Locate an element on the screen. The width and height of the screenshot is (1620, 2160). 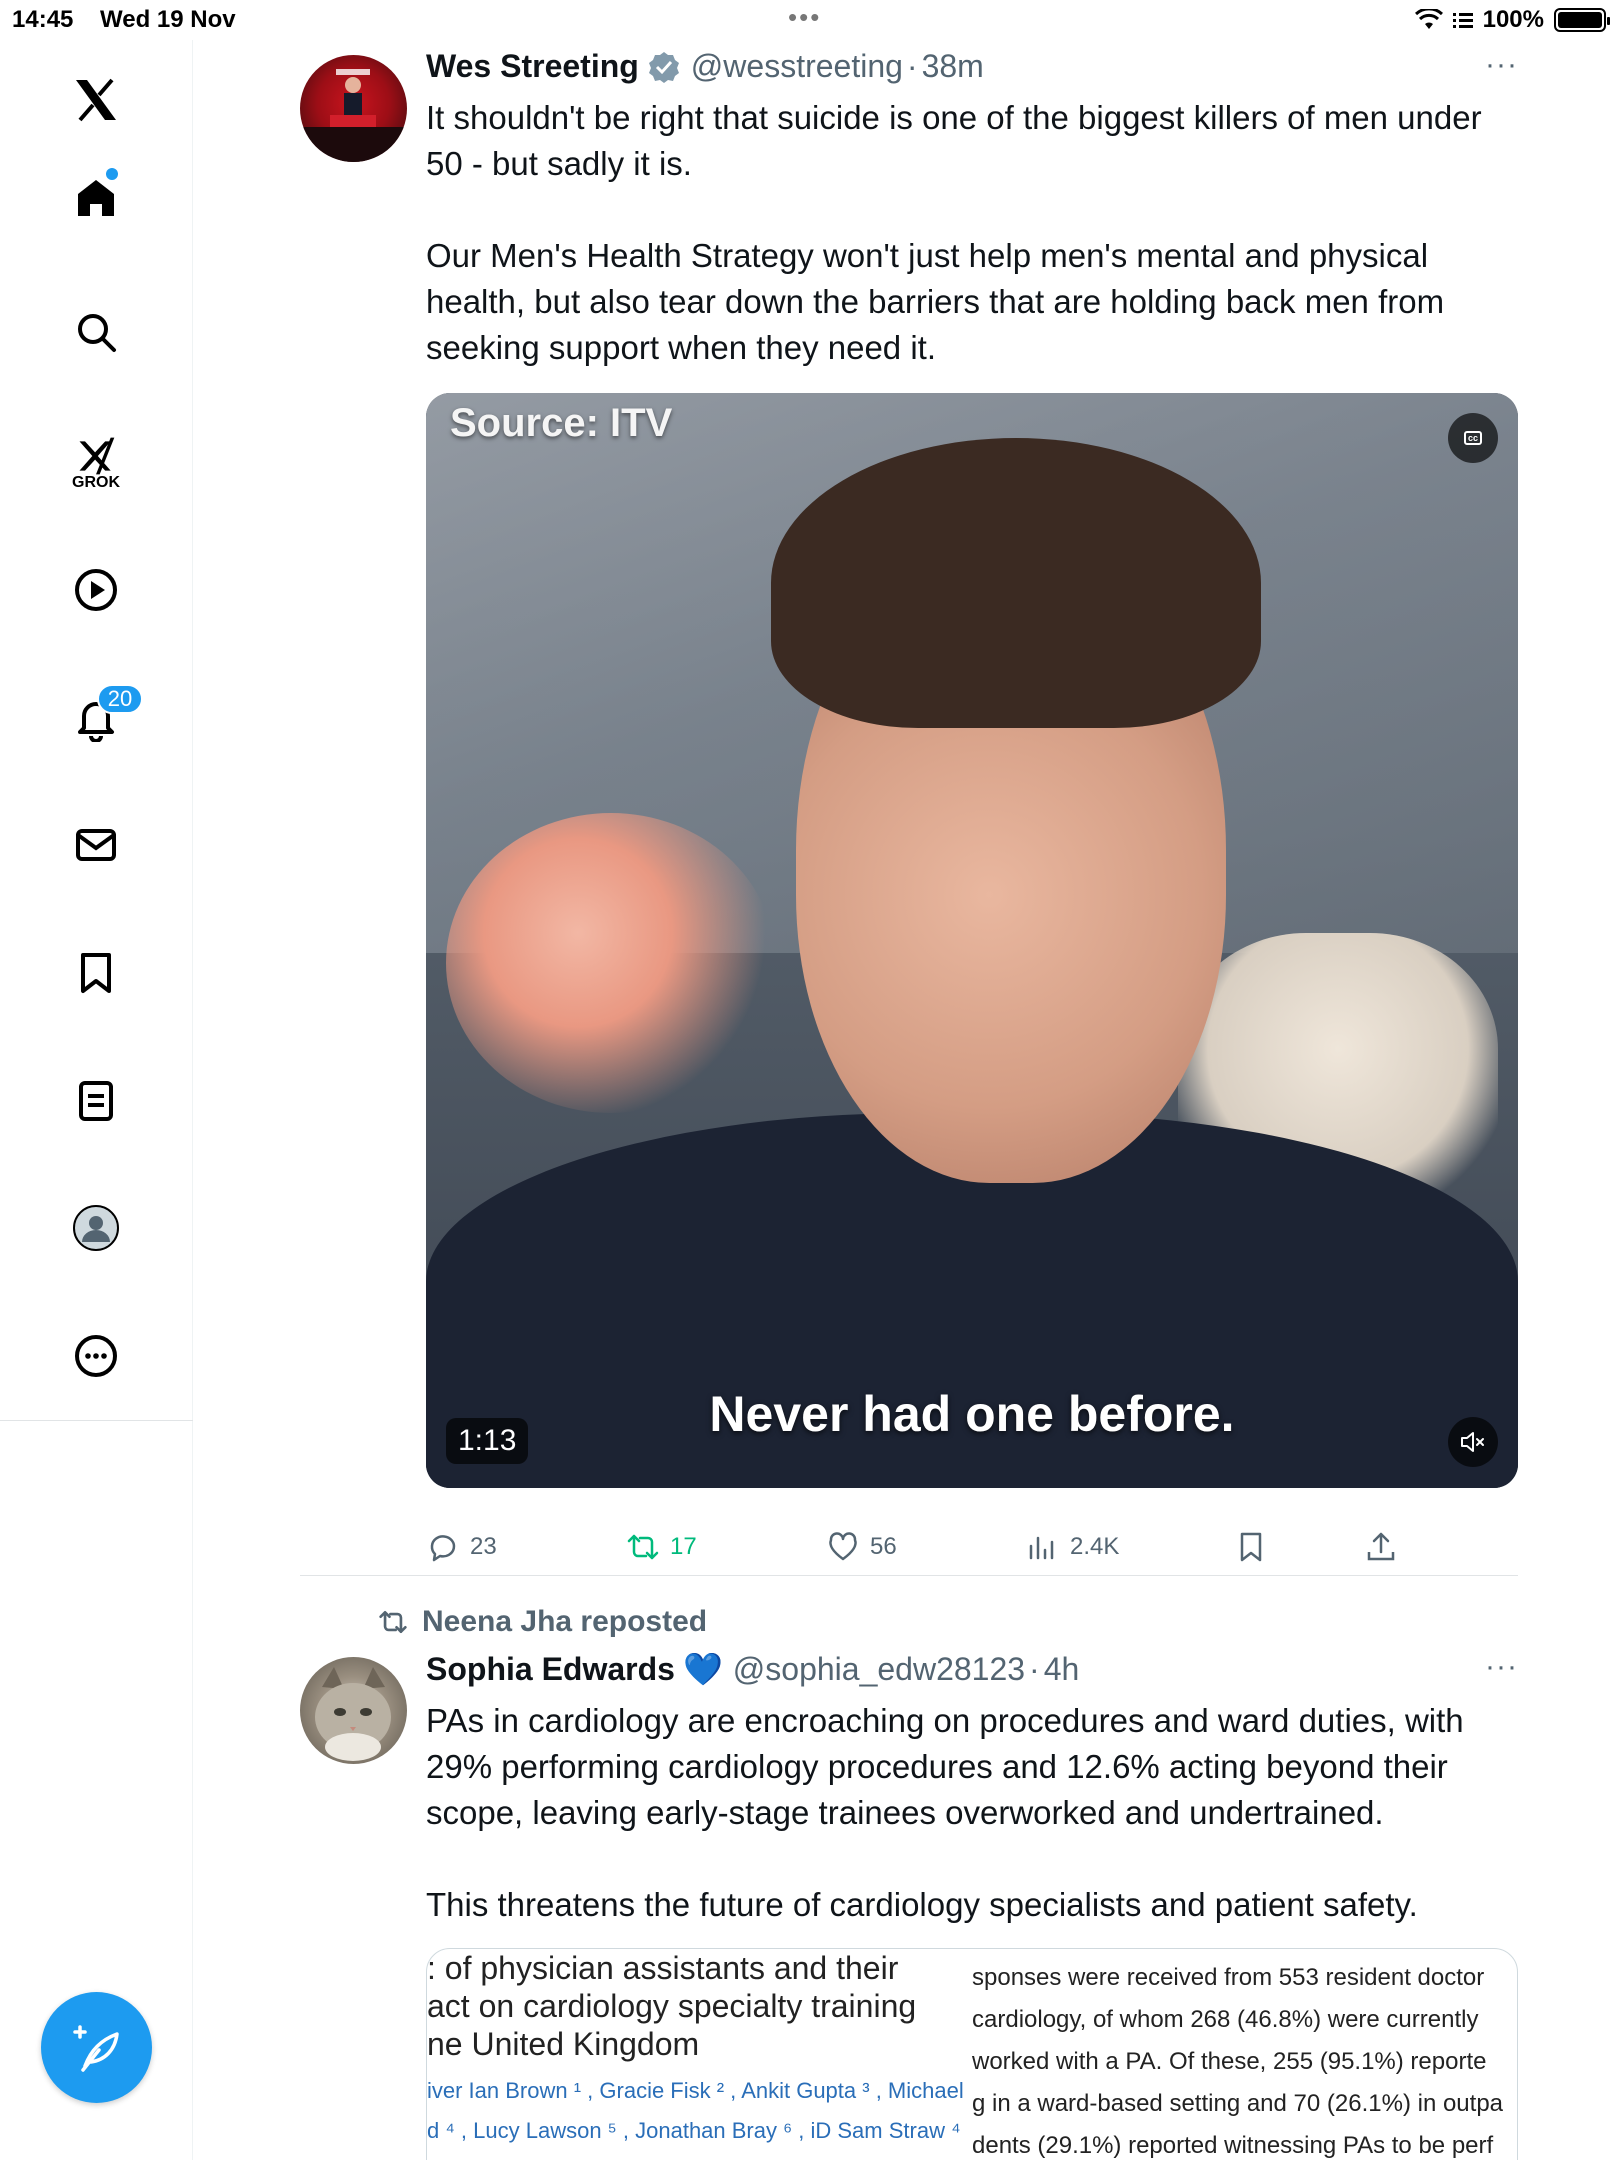
views-button: 2.4K is located at coordinates (1072, 1547).